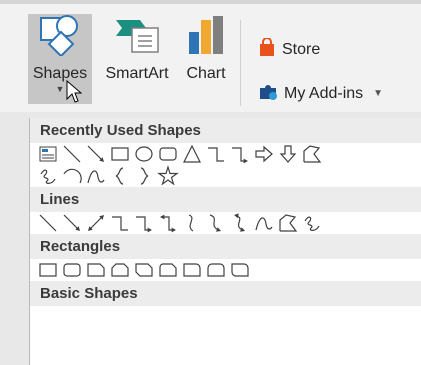  What do you see at coordinates (120, 176) in the screenshot?
I see `left-brace-icon` at bounding box center [120, 176].